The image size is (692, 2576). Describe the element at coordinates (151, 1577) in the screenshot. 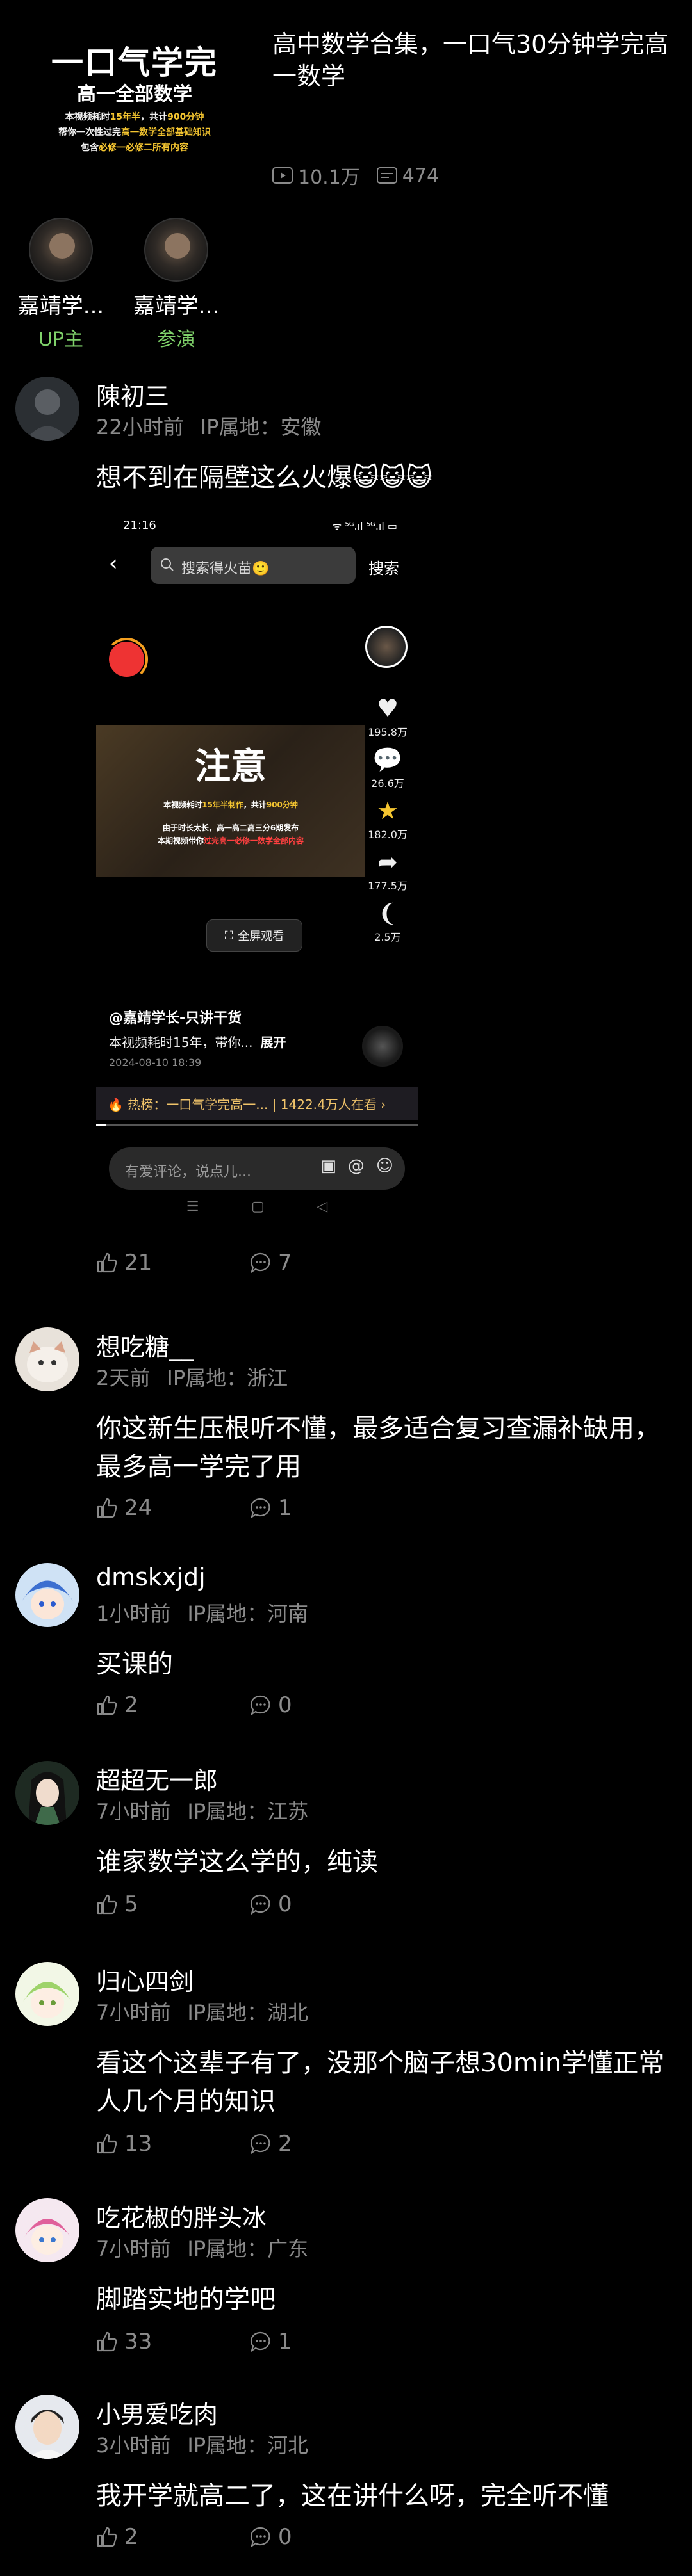

I see `comment-username: dmskxjdj` at that location.